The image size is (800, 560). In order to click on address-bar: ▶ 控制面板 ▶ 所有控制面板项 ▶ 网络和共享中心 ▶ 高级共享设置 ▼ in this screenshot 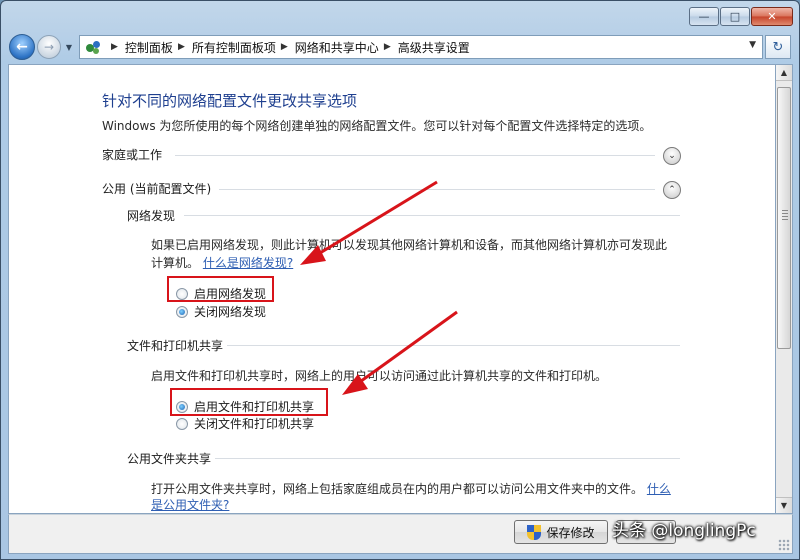, I will do `click(421, 47)`.